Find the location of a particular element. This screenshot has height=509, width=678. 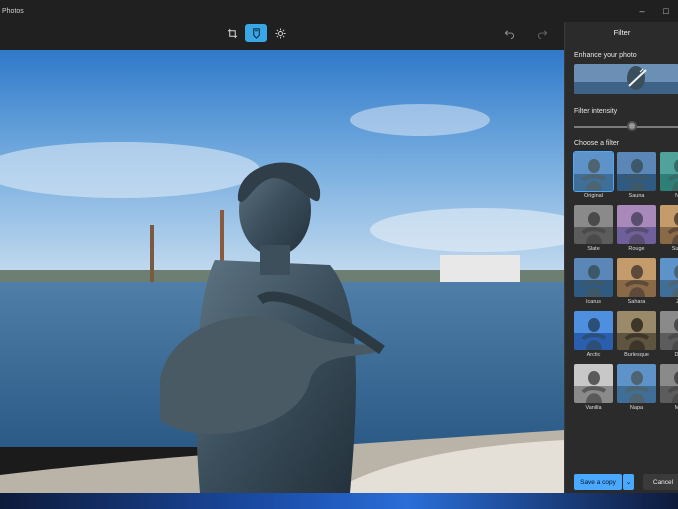

filter-name: Rouge is located at coordinates (636, 249).